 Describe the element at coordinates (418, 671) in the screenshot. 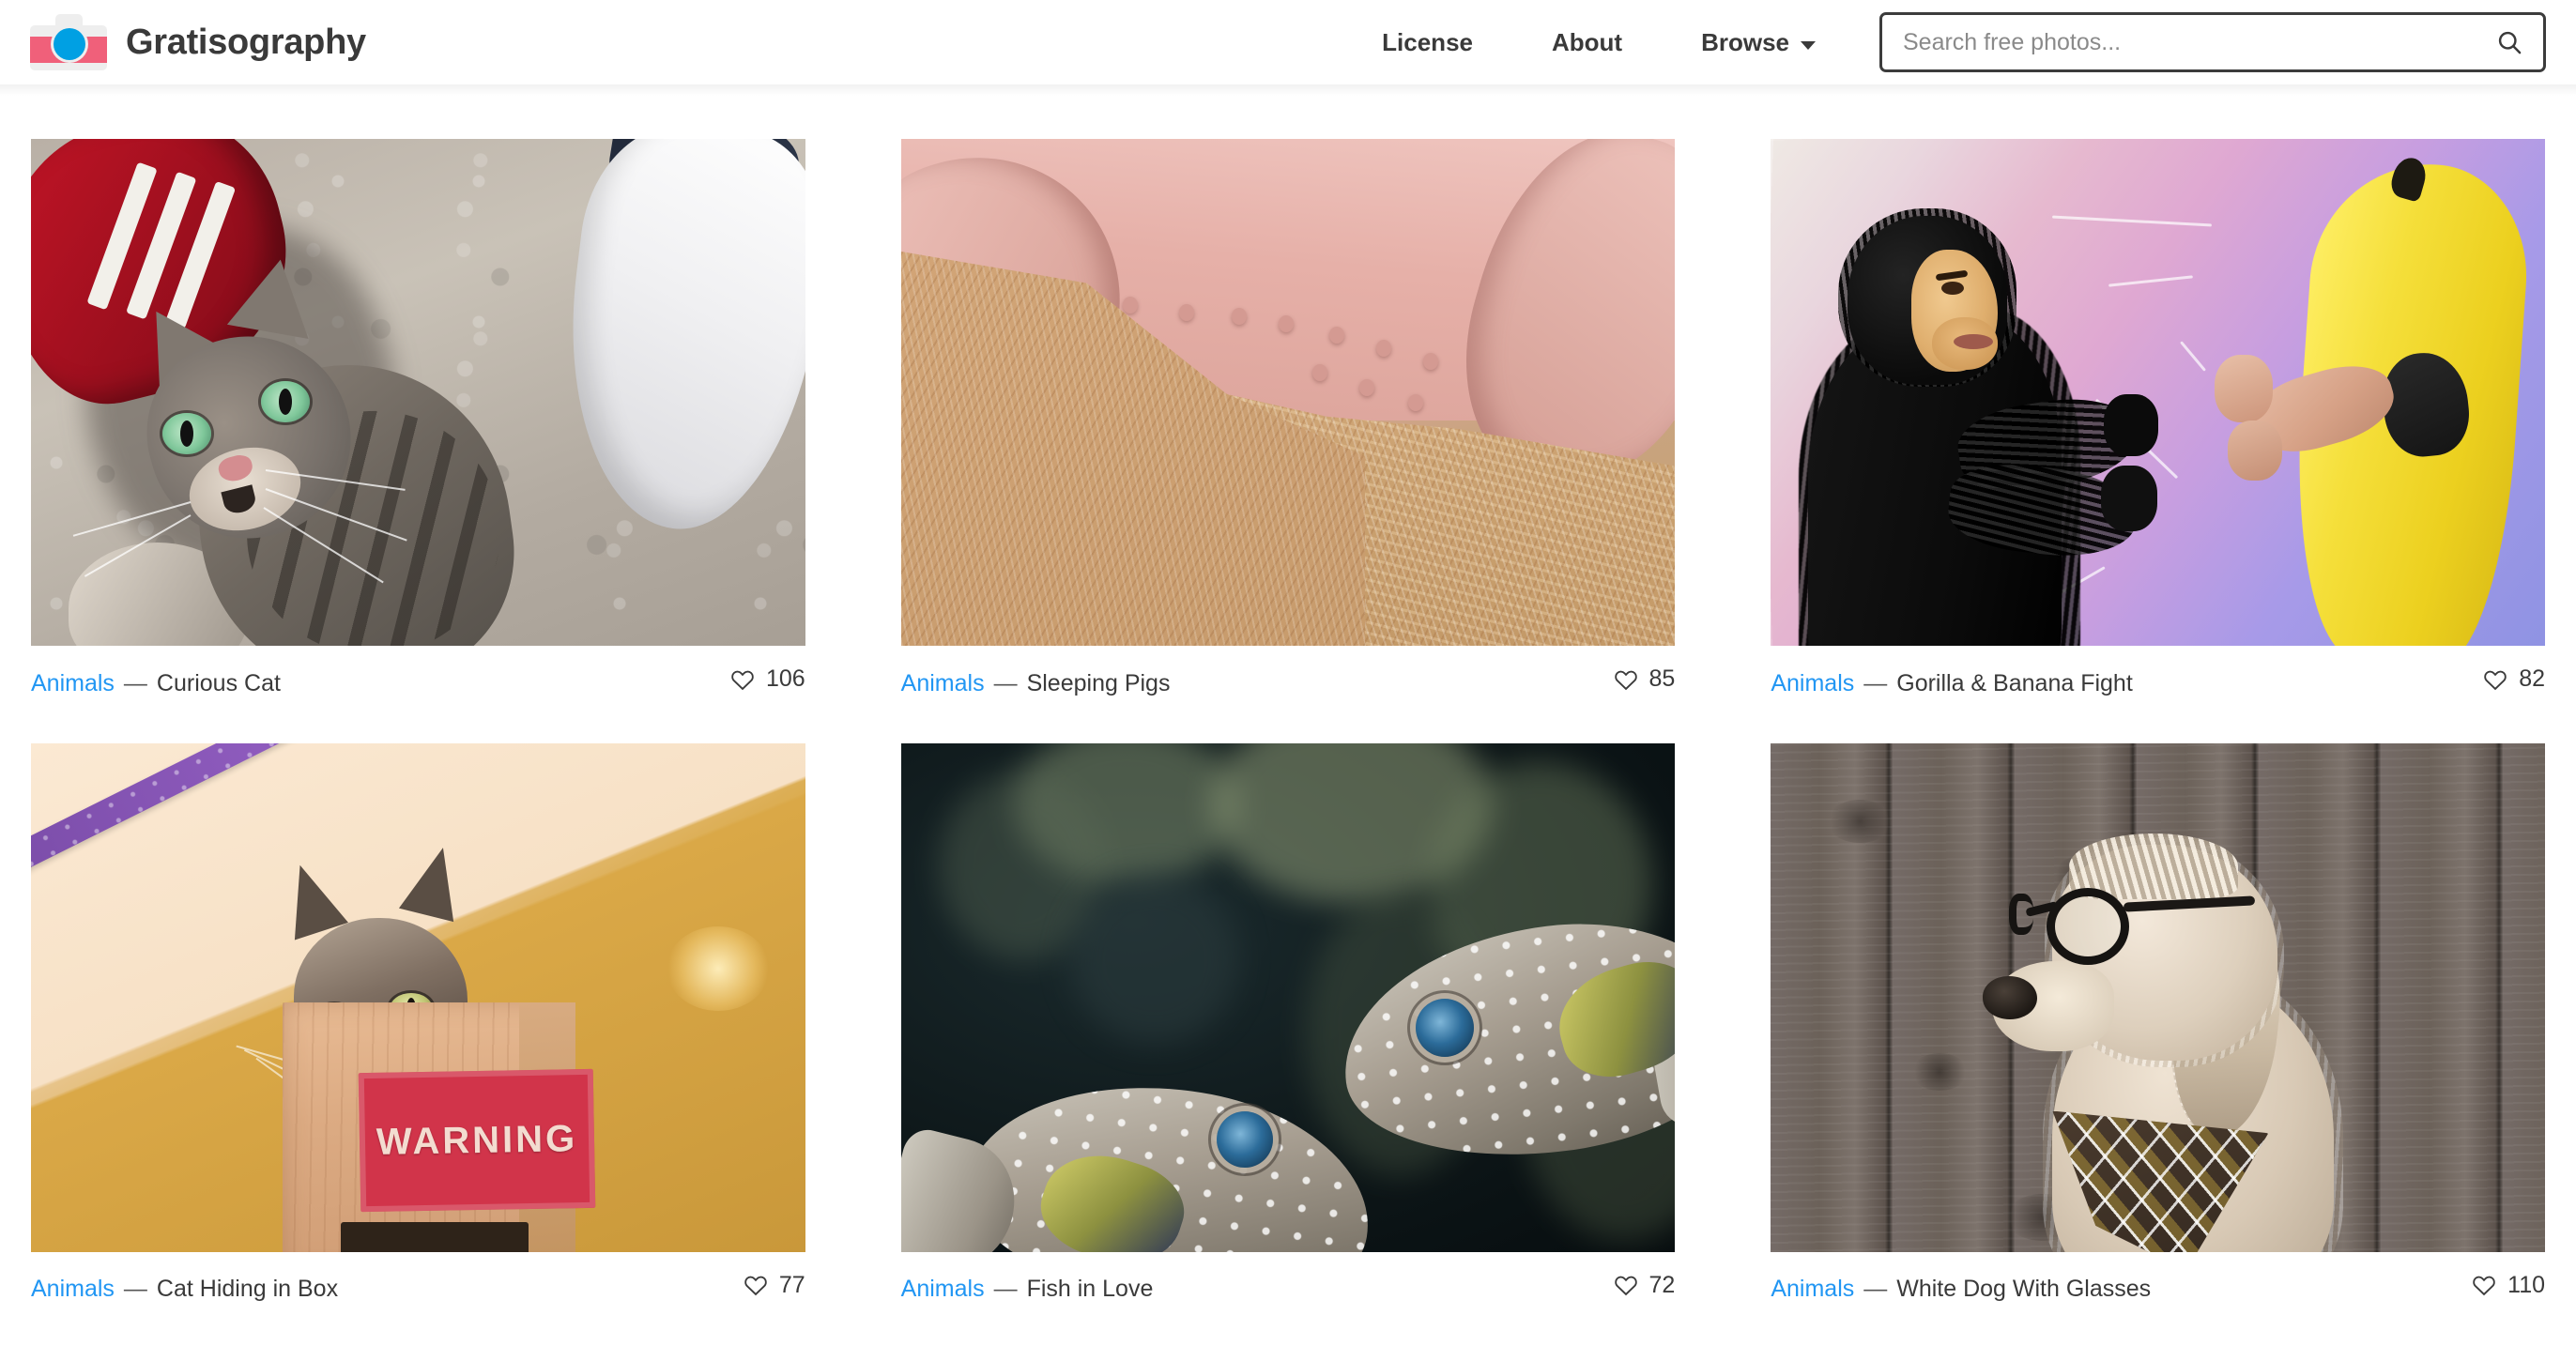

I see `photo-caption: Animals — Curious Cat 106` at that location.